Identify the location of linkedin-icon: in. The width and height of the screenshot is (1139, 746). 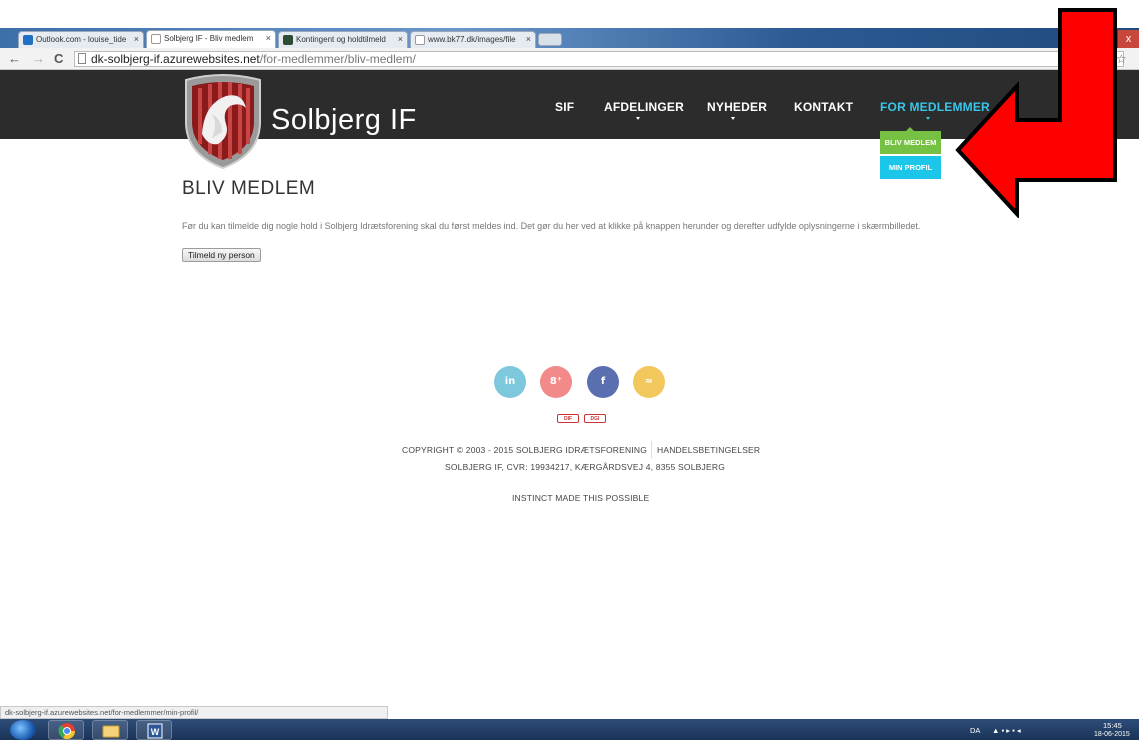
(510, 382).